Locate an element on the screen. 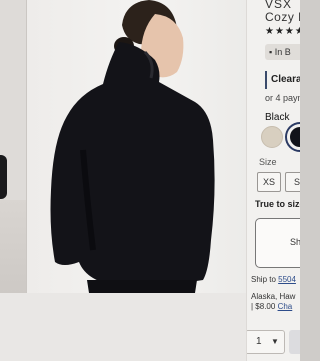 The image size is (320, 361). quantity-select: 1 ▼ is located at coordinates (266, 342).